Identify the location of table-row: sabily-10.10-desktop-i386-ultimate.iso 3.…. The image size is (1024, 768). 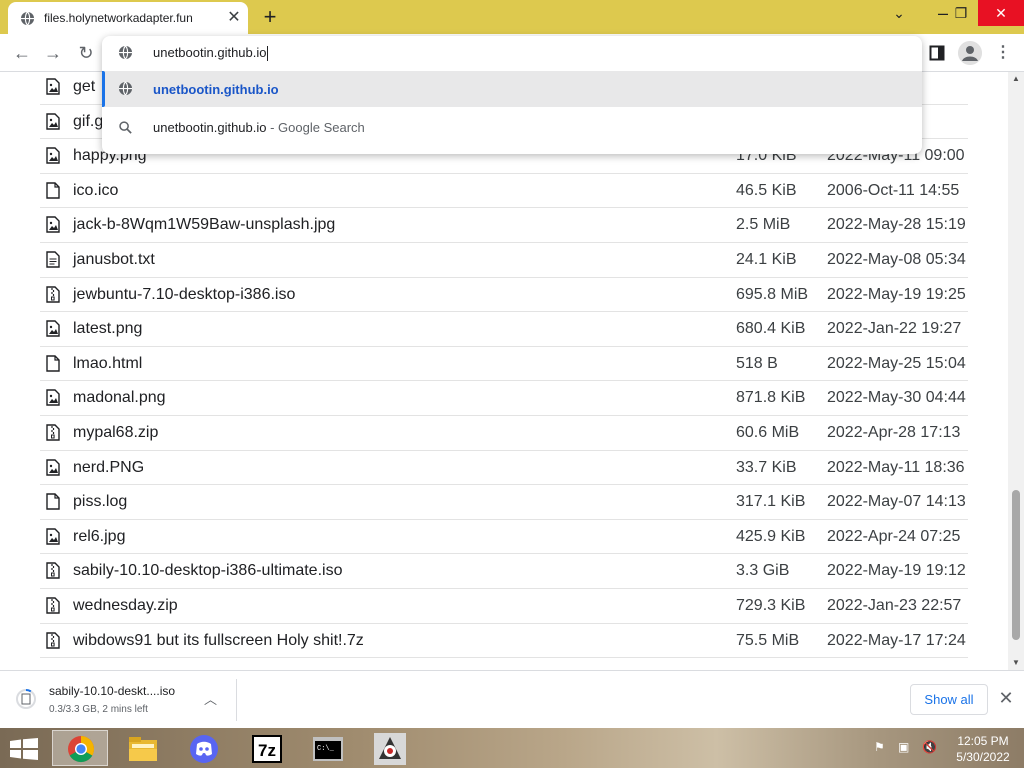
(504, 571).